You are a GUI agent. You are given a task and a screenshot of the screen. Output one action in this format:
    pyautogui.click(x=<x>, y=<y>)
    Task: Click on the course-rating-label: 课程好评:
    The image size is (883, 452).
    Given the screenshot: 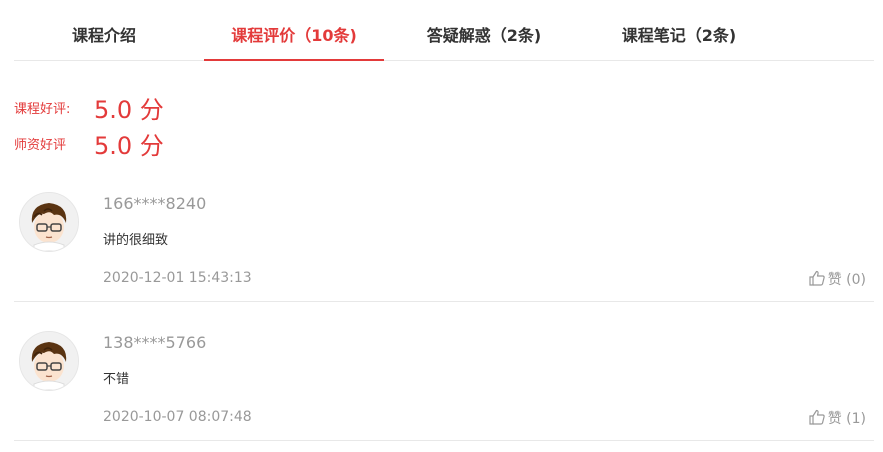 What is the action you would take?
    pyautogui.click(x=42, y=109)
    